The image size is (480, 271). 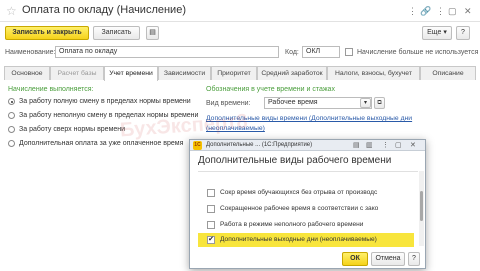 What do you see at coordinates (425, 11) in the screenshot?
I see `link-icon: 🔗` at bounding box center [425, 11].